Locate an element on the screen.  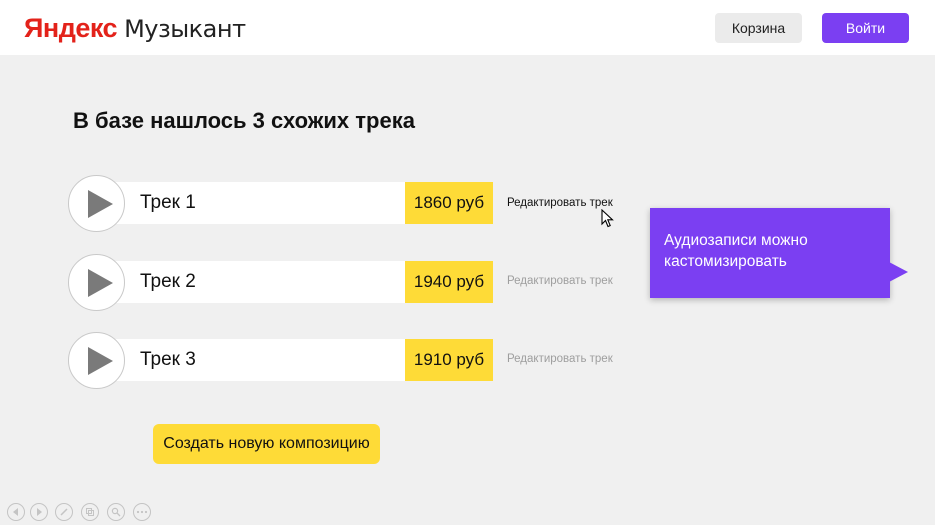
track-price: 1940 руб is located at coordinates (449, 282).